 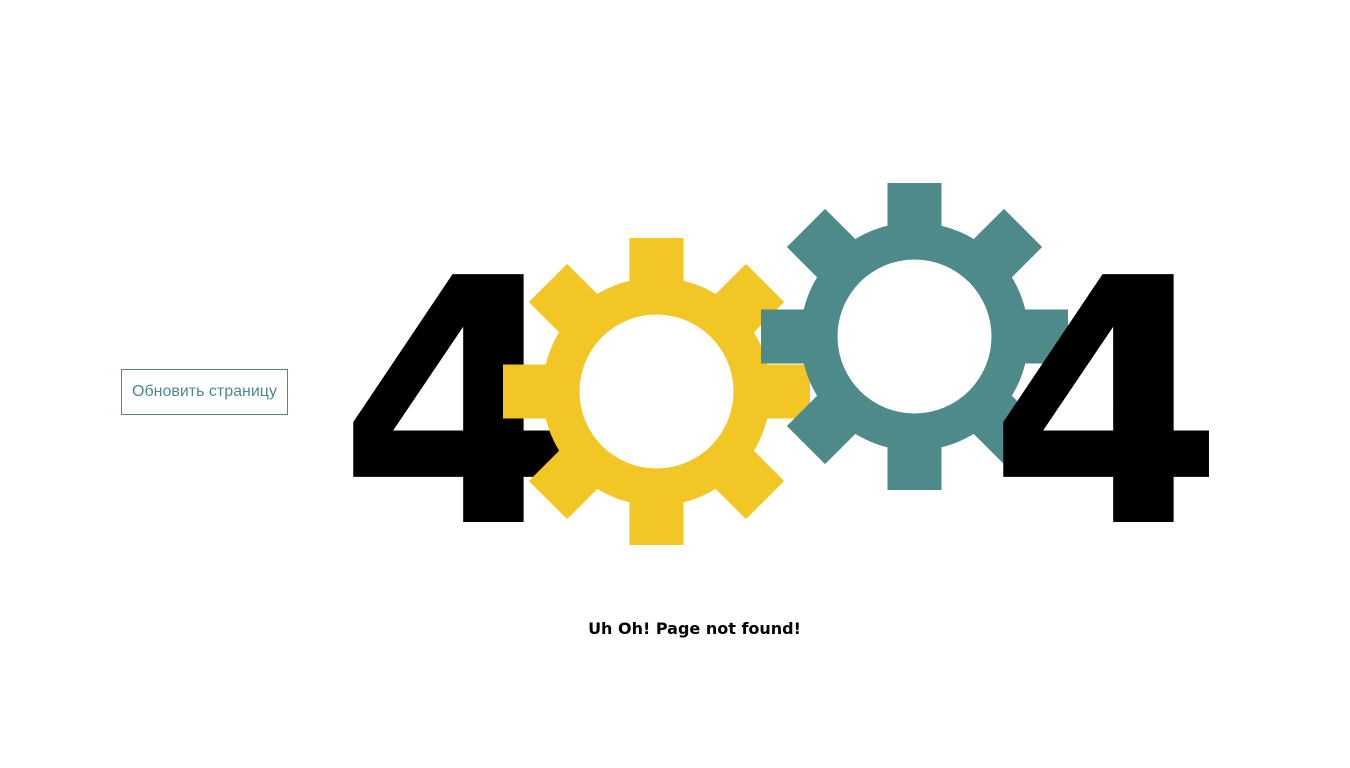 I want to click on error-message: Uh Oh! Page not found!, so click(x=694, y=628).